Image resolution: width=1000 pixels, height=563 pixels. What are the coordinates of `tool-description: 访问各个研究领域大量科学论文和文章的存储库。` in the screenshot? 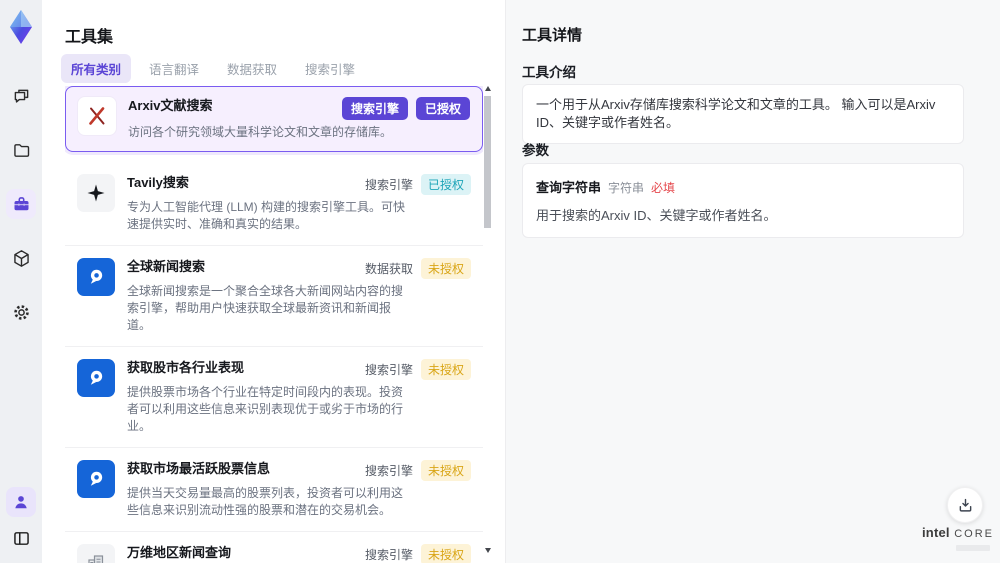 It's located at (260, 132).